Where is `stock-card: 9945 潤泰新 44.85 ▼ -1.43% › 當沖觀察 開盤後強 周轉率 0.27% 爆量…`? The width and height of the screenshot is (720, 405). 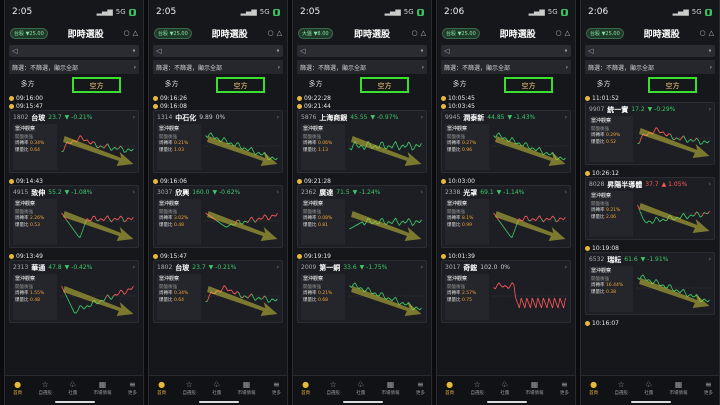 stock-card: 9945 潤泰新 44.85 ▼ -1.43% › 當沖觀察 開盤後強 周轉率 0.27% 爆量… is located at coordinates (506, 141).